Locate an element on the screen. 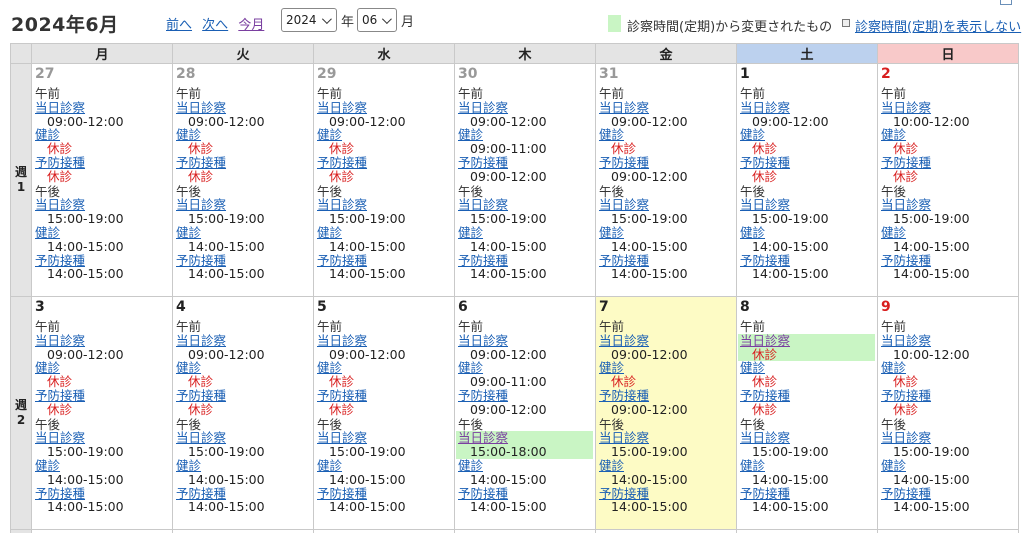 The height and width of the screenshot is (533, 1024). prev-month-link: 前へ is located at coordinates (179, 25).